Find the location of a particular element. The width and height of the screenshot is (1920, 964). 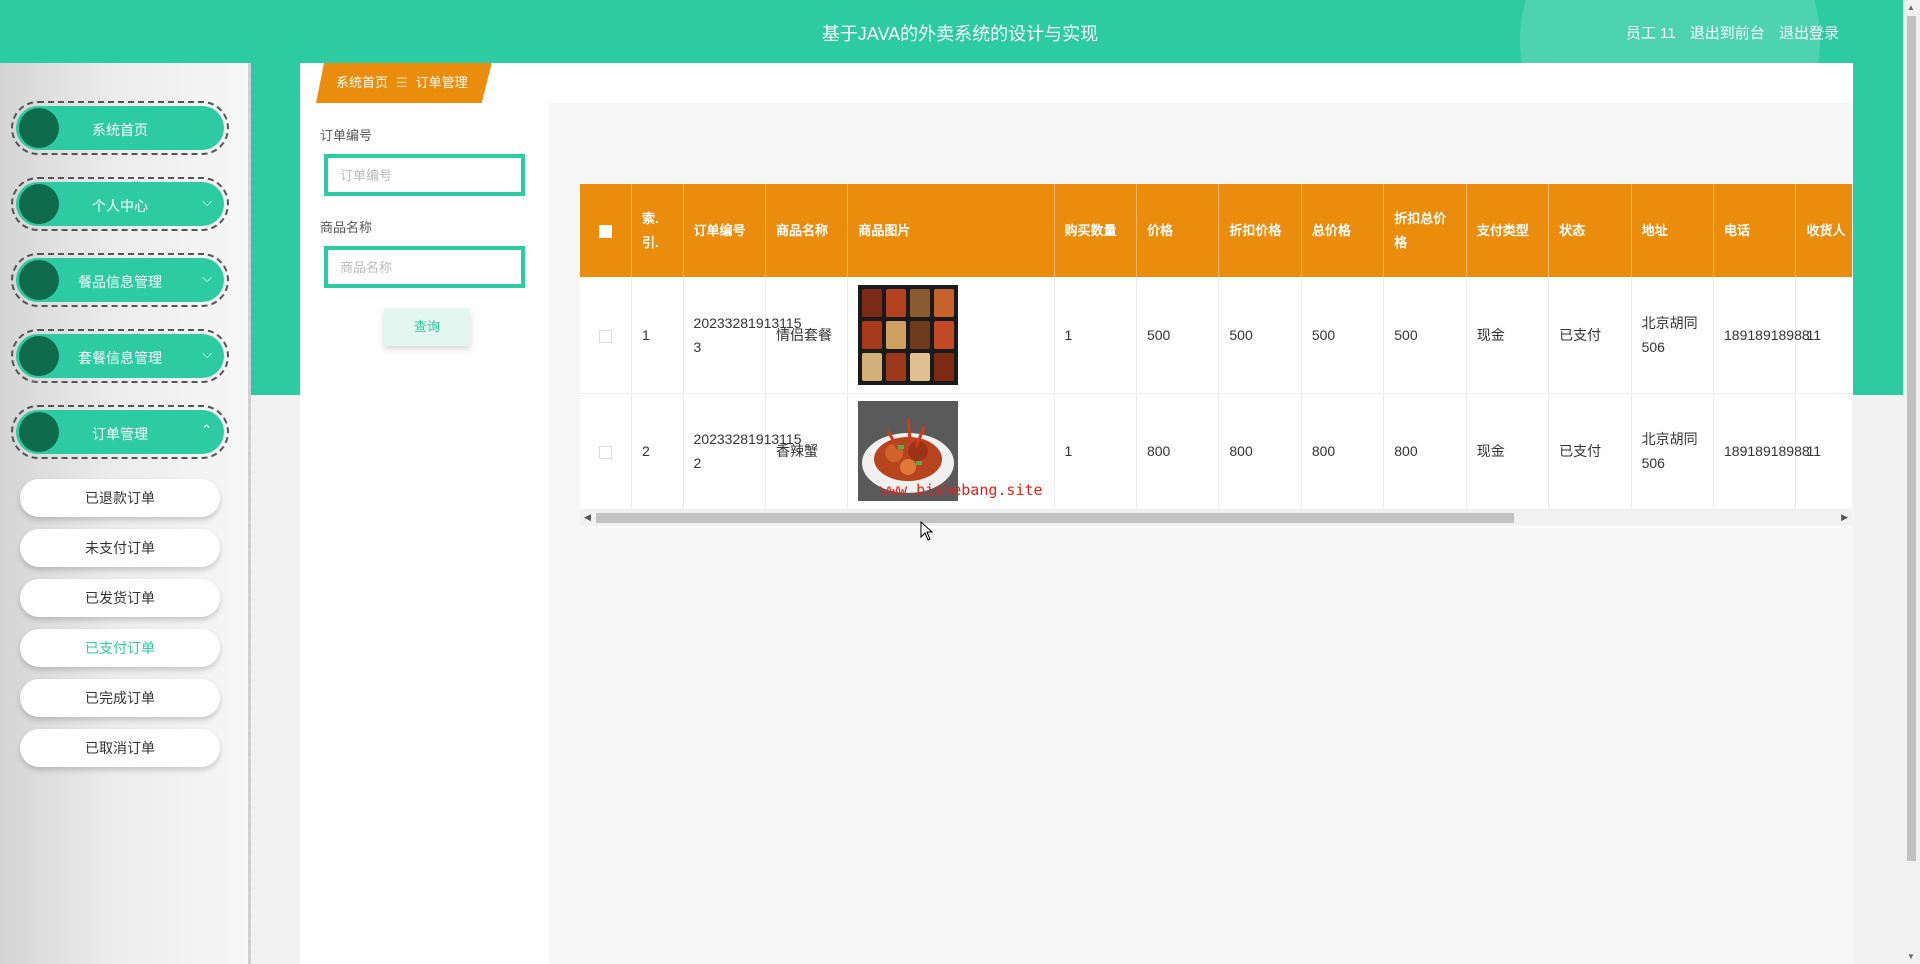

sidebar-item-label: 个人中心 is located at coordinates (120, 206).